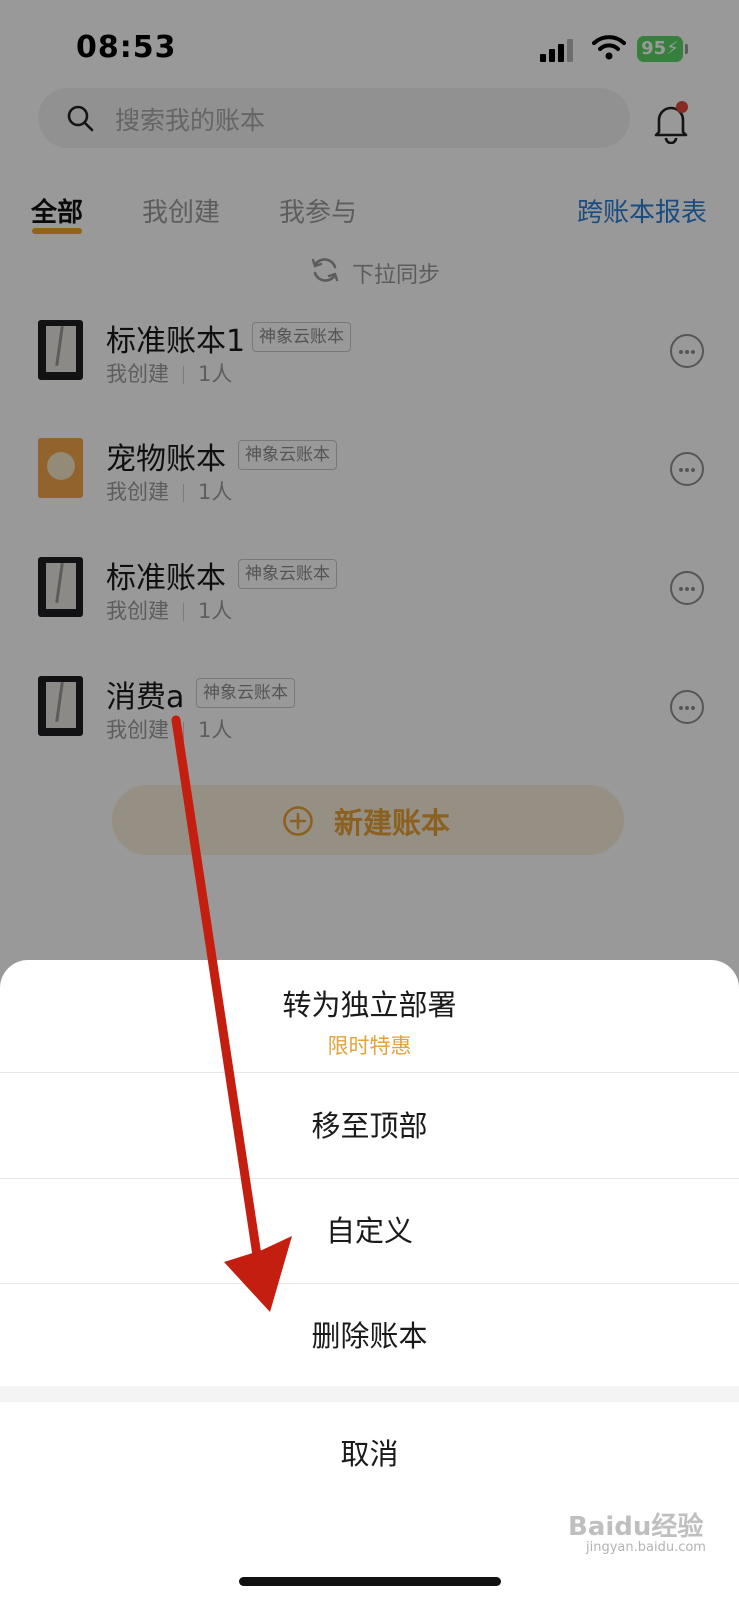 Image resolution: width=739 pixels, height=1600 pixels. What do you see at coordinates (369, 1046) in the screenshot?
I see `limited-offer-tag: 限时特惠` at bounding box center [369, 1046].